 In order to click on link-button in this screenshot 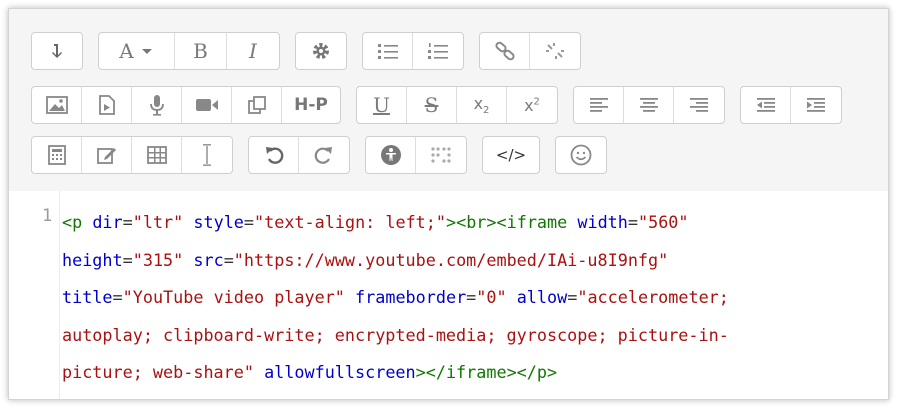, I will do `click(505, 51)`.